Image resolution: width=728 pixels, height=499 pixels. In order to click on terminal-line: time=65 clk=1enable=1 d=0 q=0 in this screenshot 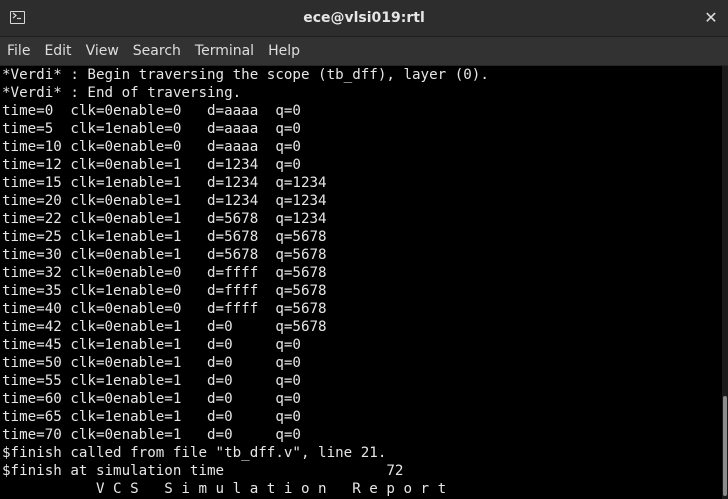, I will do `click(151, 417)`.